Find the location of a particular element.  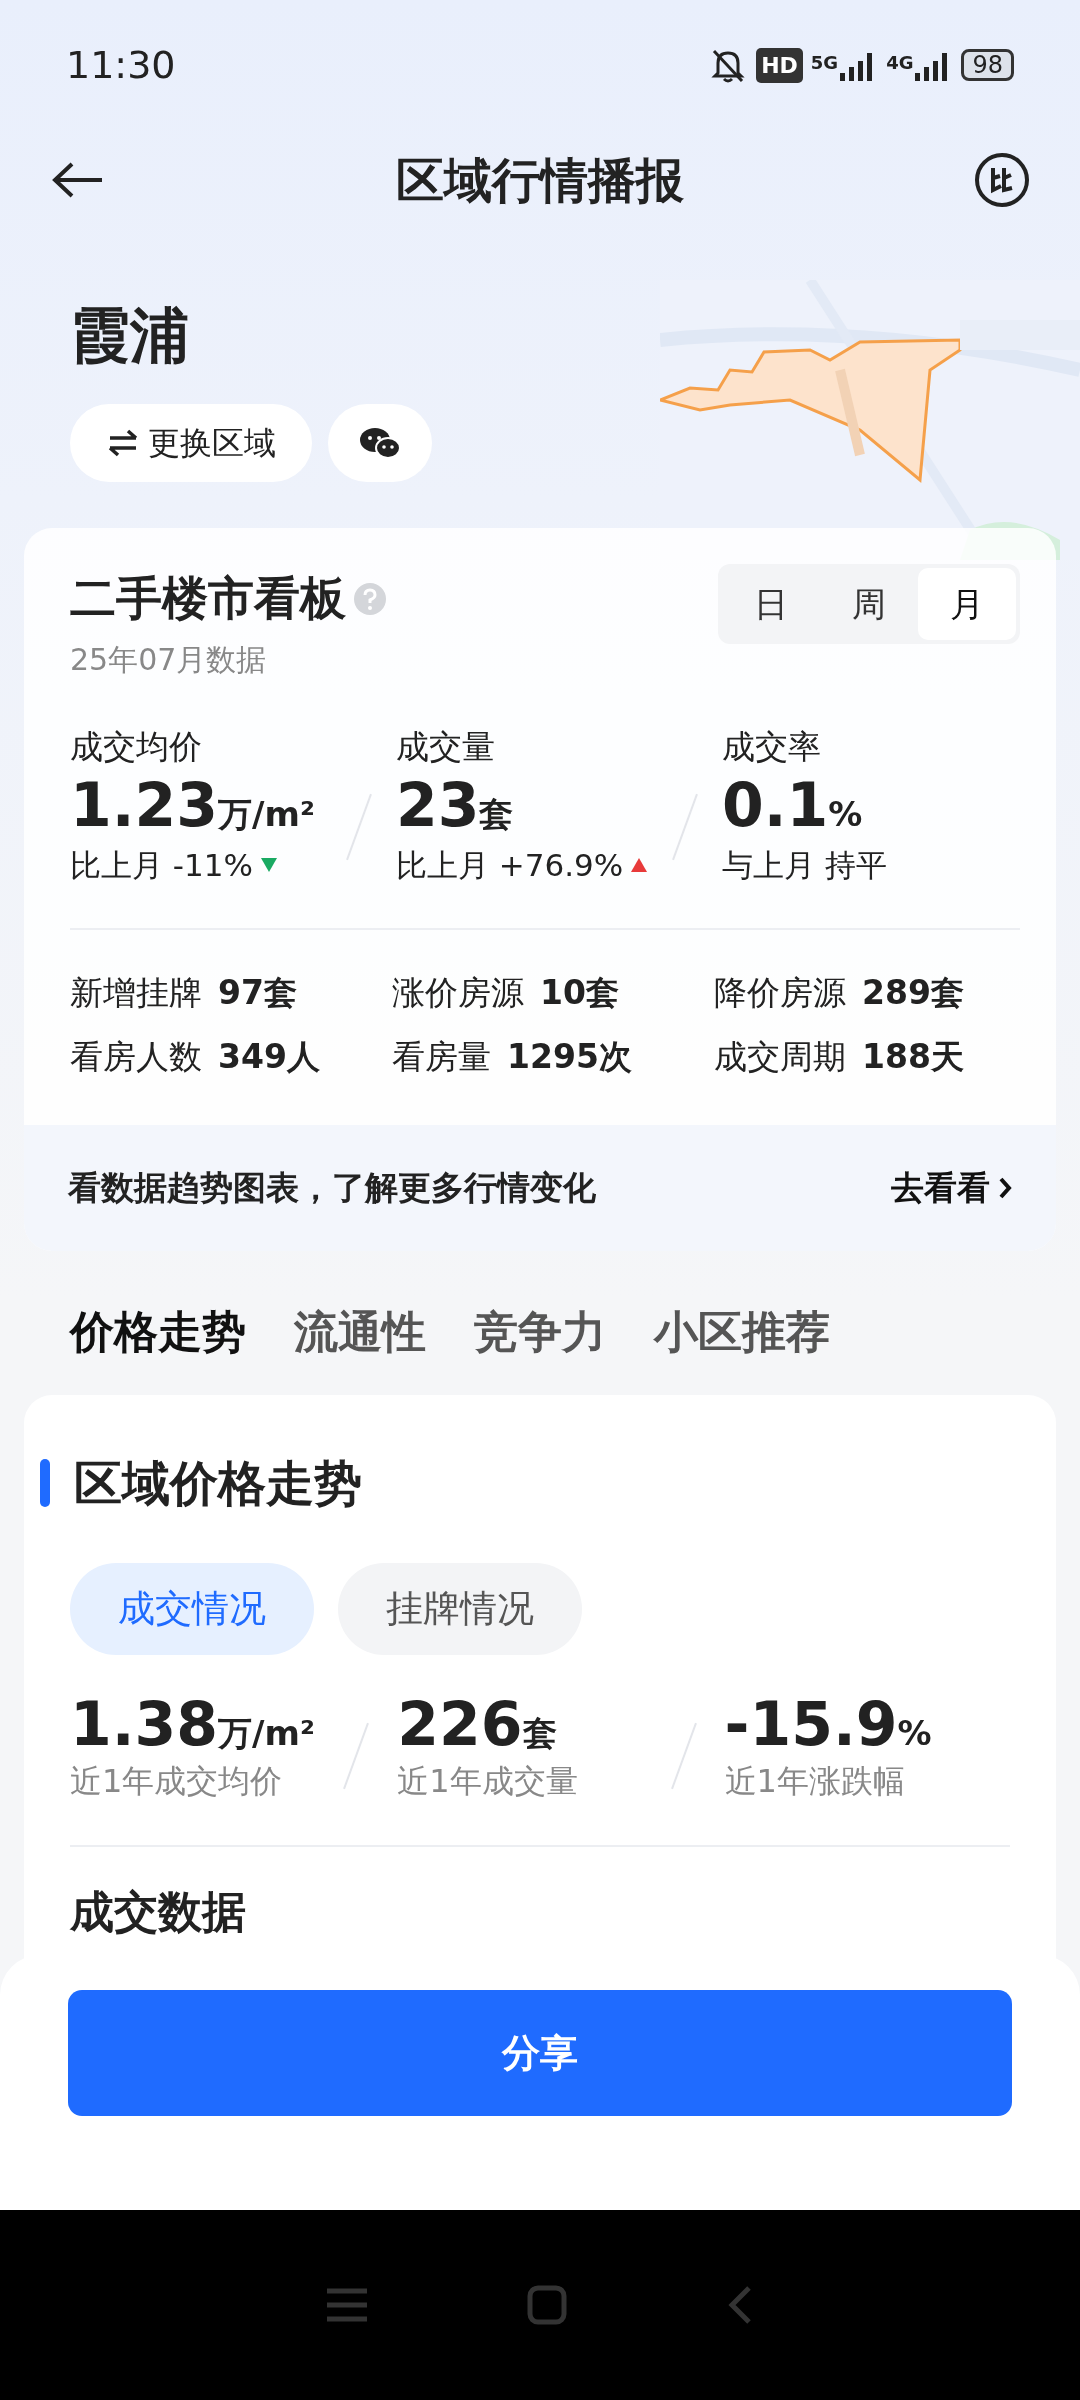

stat-label: 成交周期 is located at coordinates (780, 1056).